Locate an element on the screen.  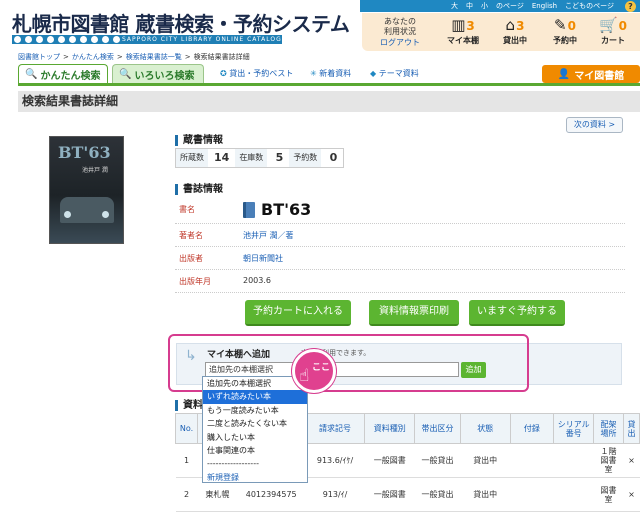
bookshelf-count: 3 is located at coordinates (470, 26).